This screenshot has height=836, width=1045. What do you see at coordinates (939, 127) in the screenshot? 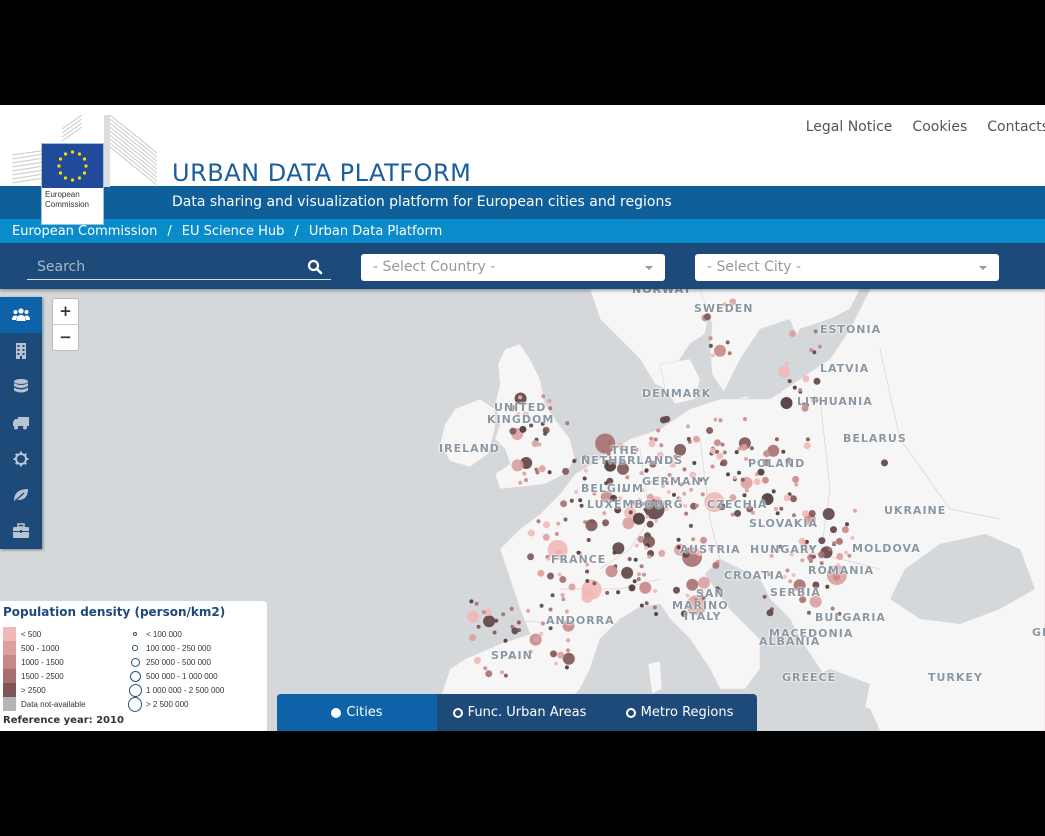
I see `cookies-link: Cookies` at bounding box center [939, 127].